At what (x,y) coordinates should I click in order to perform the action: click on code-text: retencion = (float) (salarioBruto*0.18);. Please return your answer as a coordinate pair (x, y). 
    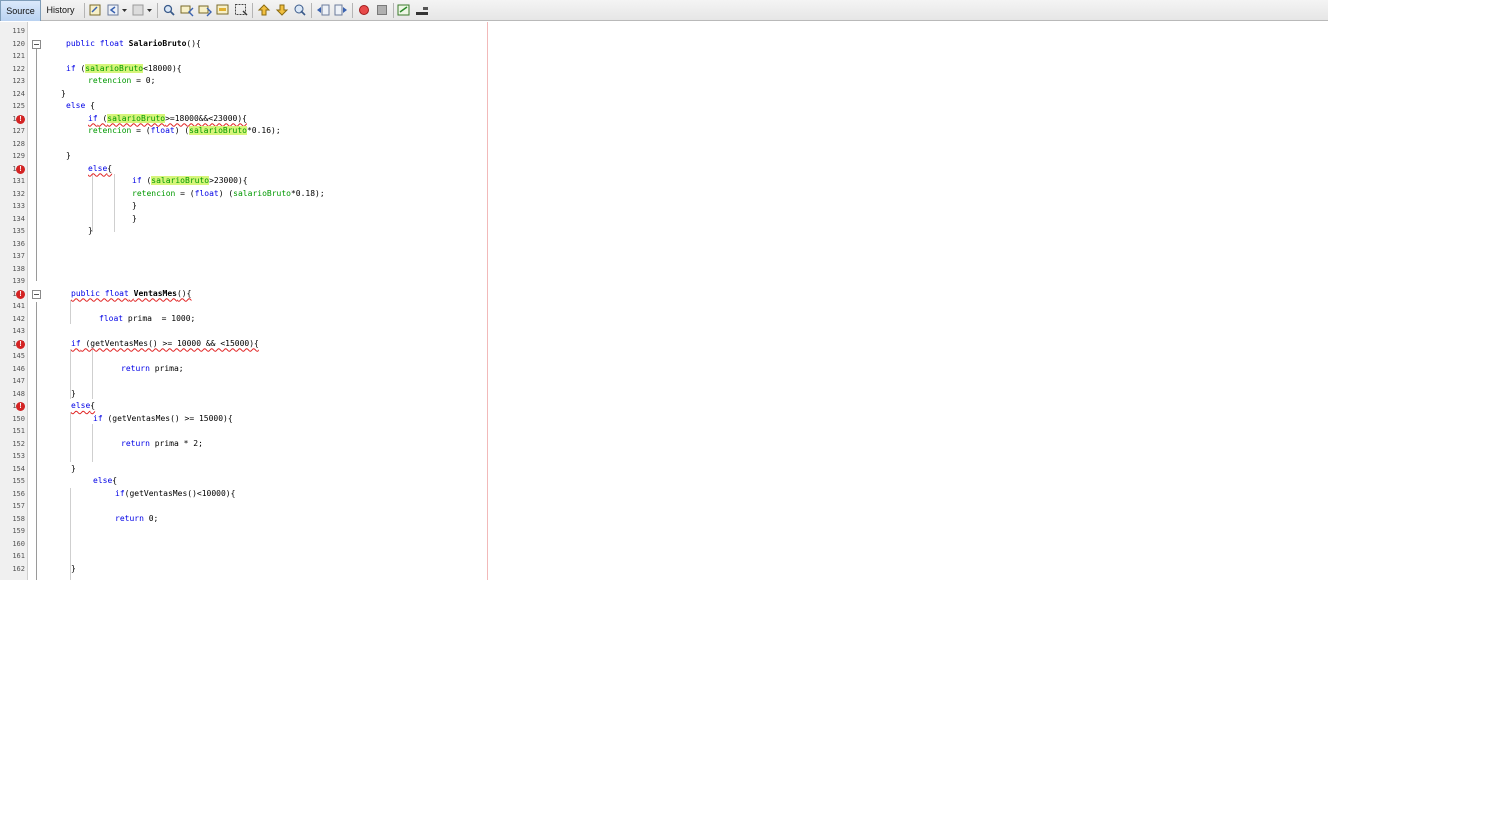
    Looking at the image, I should click on (228, 193).